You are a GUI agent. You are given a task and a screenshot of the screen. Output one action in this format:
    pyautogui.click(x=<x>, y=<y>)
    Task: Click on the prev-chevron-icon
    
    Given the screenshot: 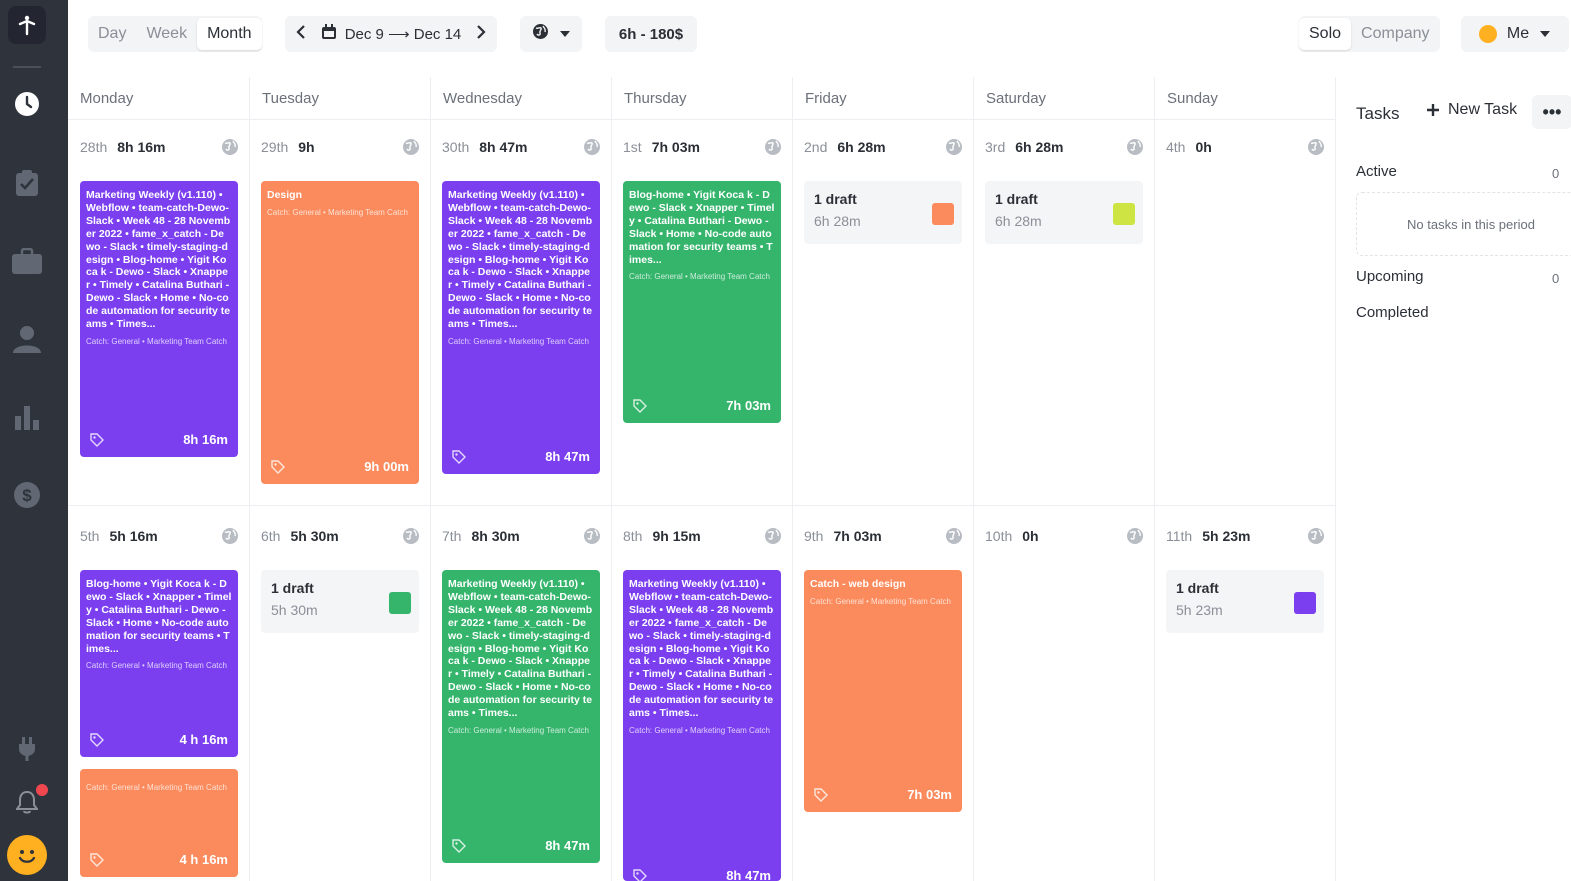 What is the action you would take?
    pyautogui.click(x=301, y=34)
    